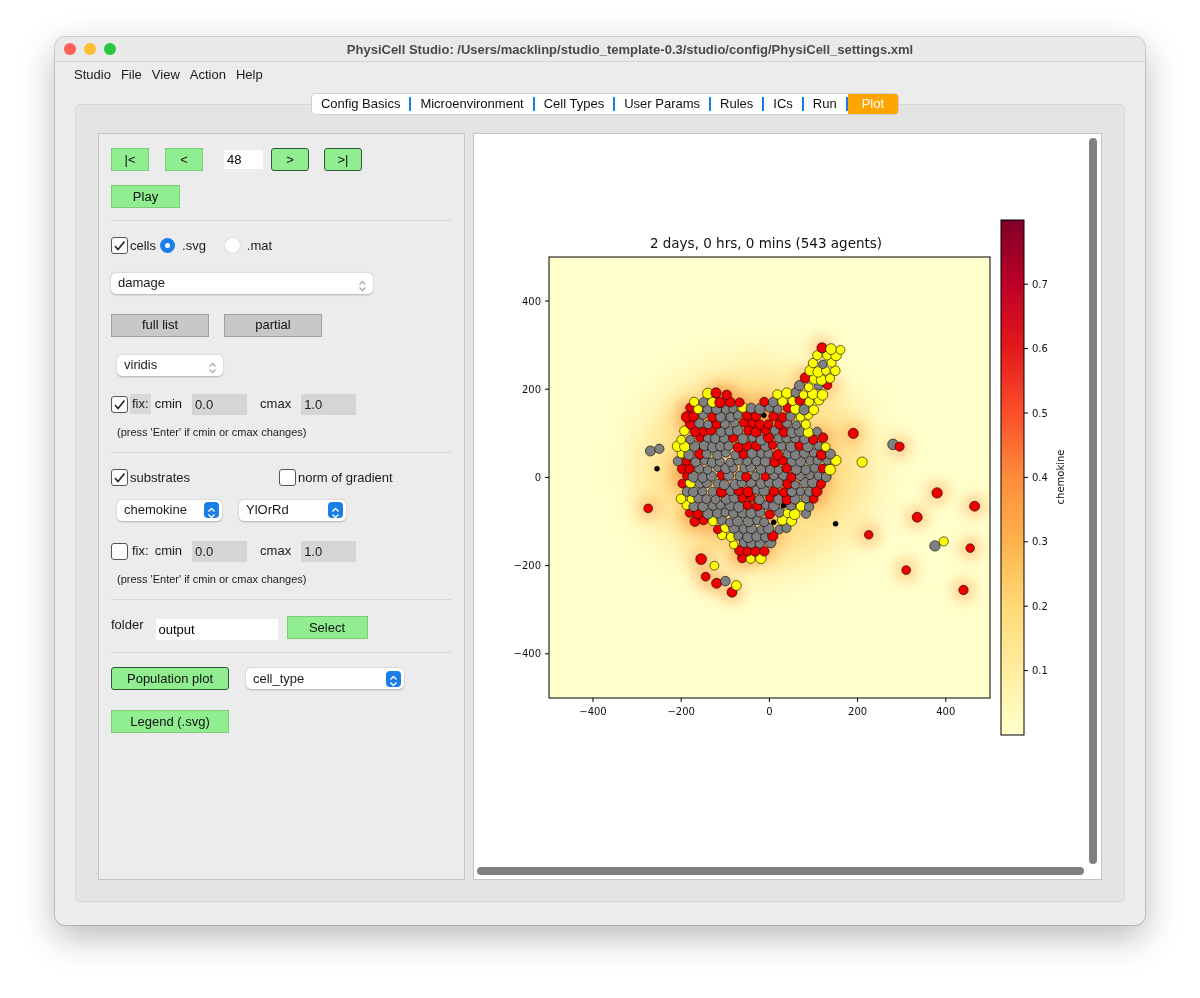 This screenshot has width=1200, height=998. What do you see at coordinates (343, 159) in the screenshot?
I see `nav-button: >|` at bounding box center [343, 159].